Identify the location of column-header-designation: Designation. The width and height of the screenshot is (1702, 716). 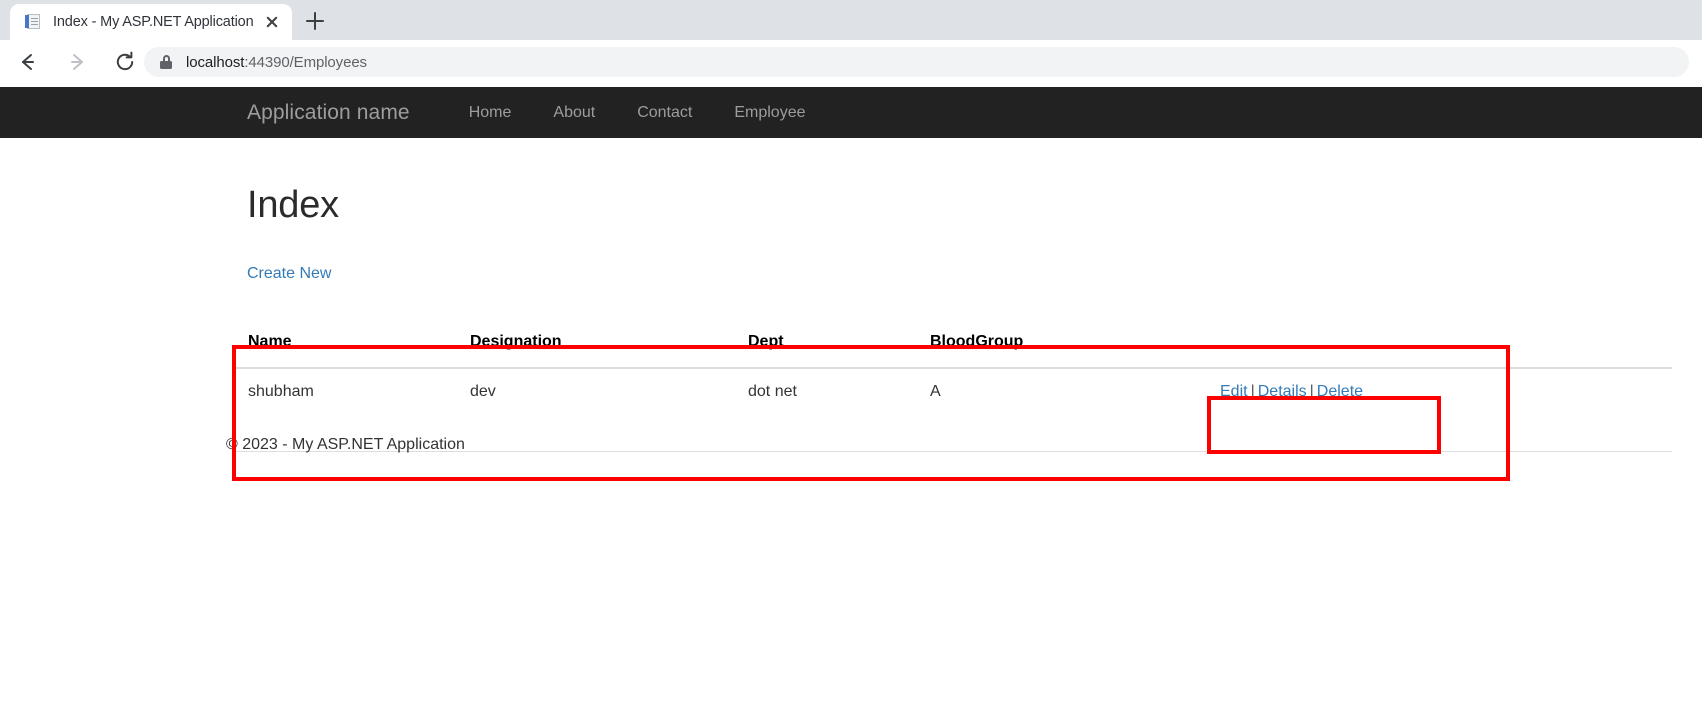
(593, 342).